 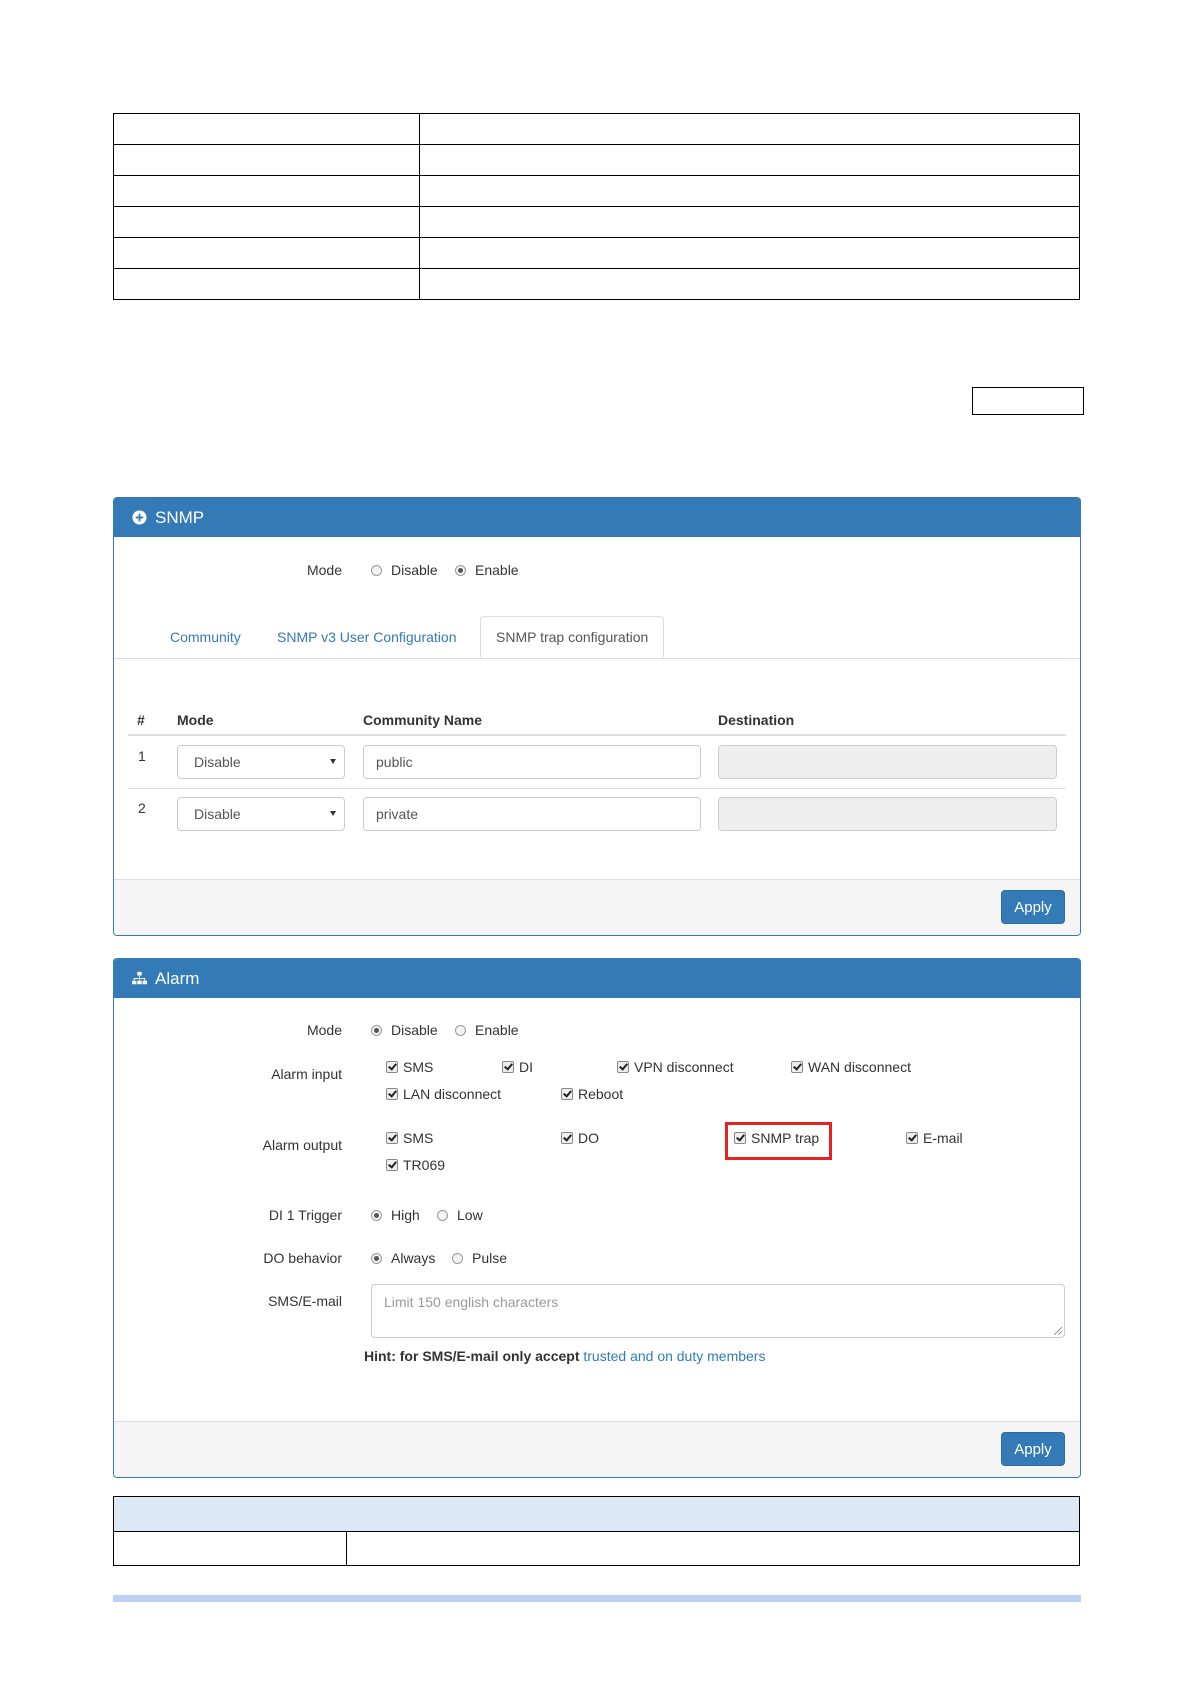 I want to click on alarm-input-sms: SMS, so click(x=409, y=1067).